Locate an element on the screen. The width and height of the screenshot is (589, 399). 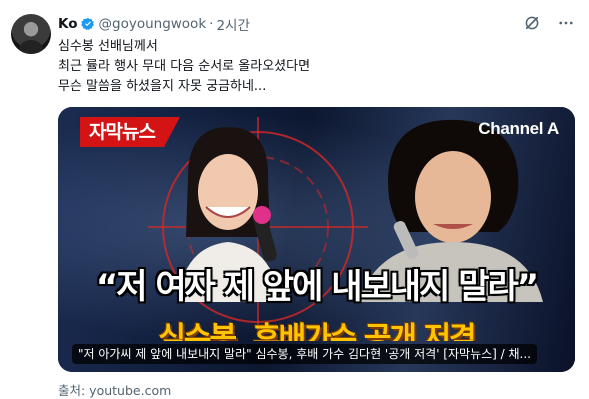
verified-badge-icon is located at coordinates (87, 24).